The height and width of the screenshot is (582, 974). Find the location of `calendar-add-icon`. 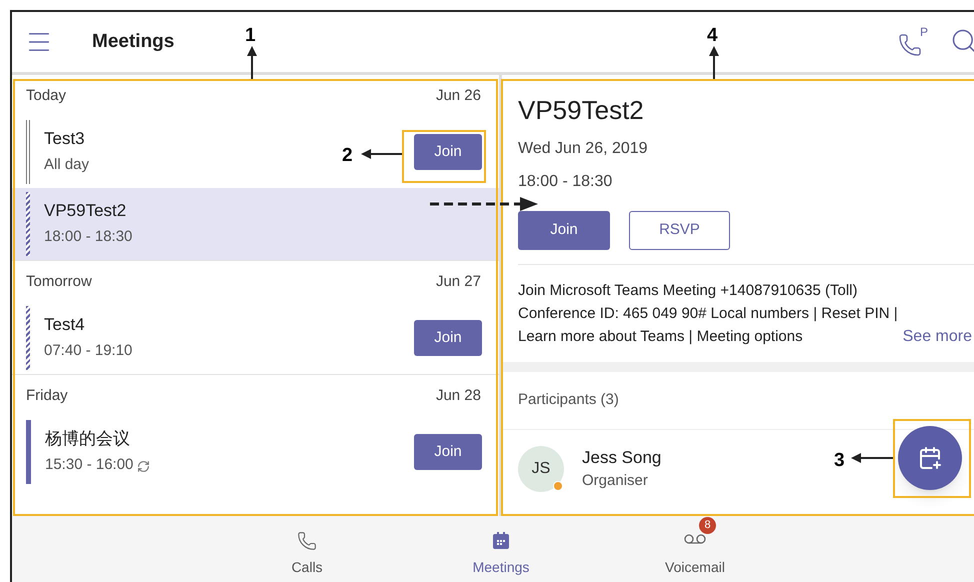

calendar-add-icon is located at coordinates (930, 458).